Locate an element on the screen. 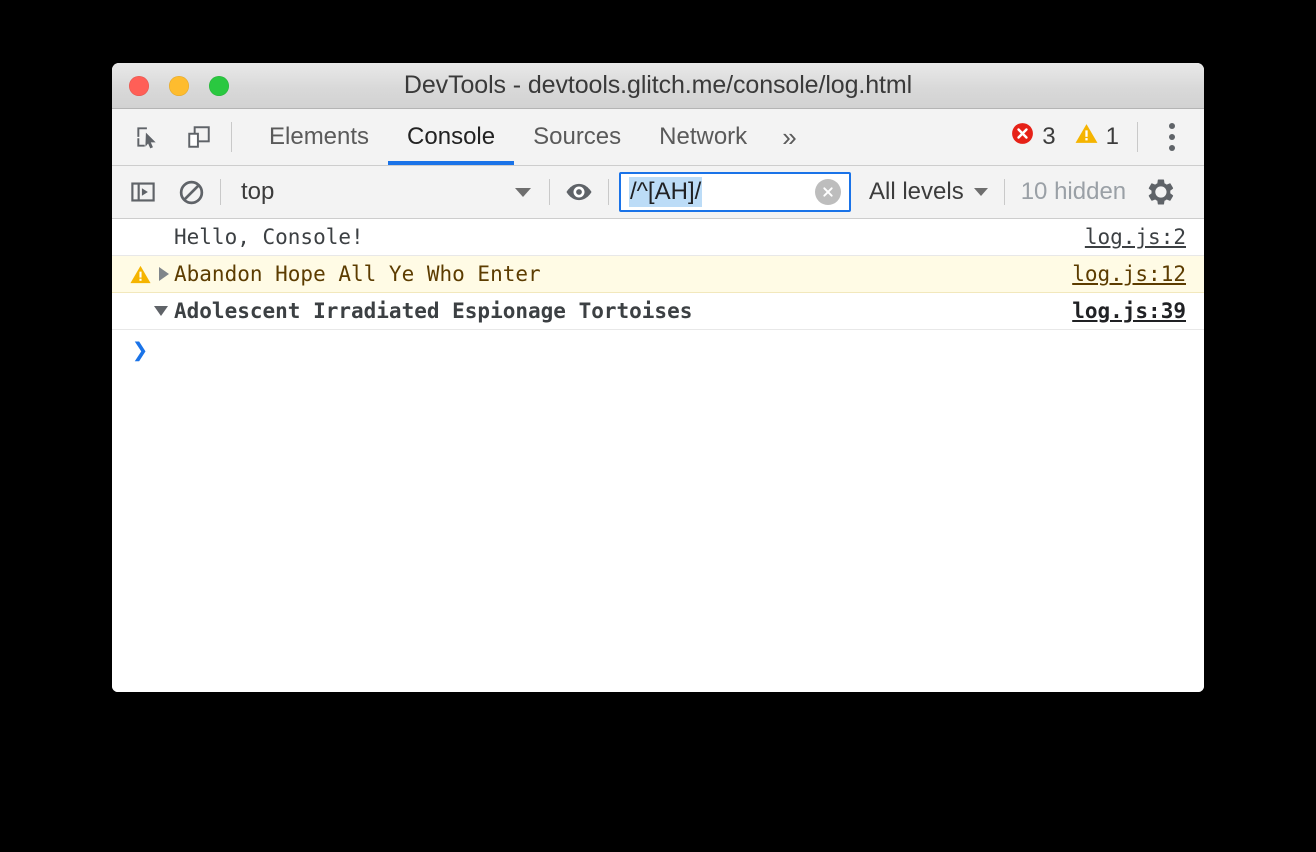  error-counter: 3 is located at coordinates (1033, 137).